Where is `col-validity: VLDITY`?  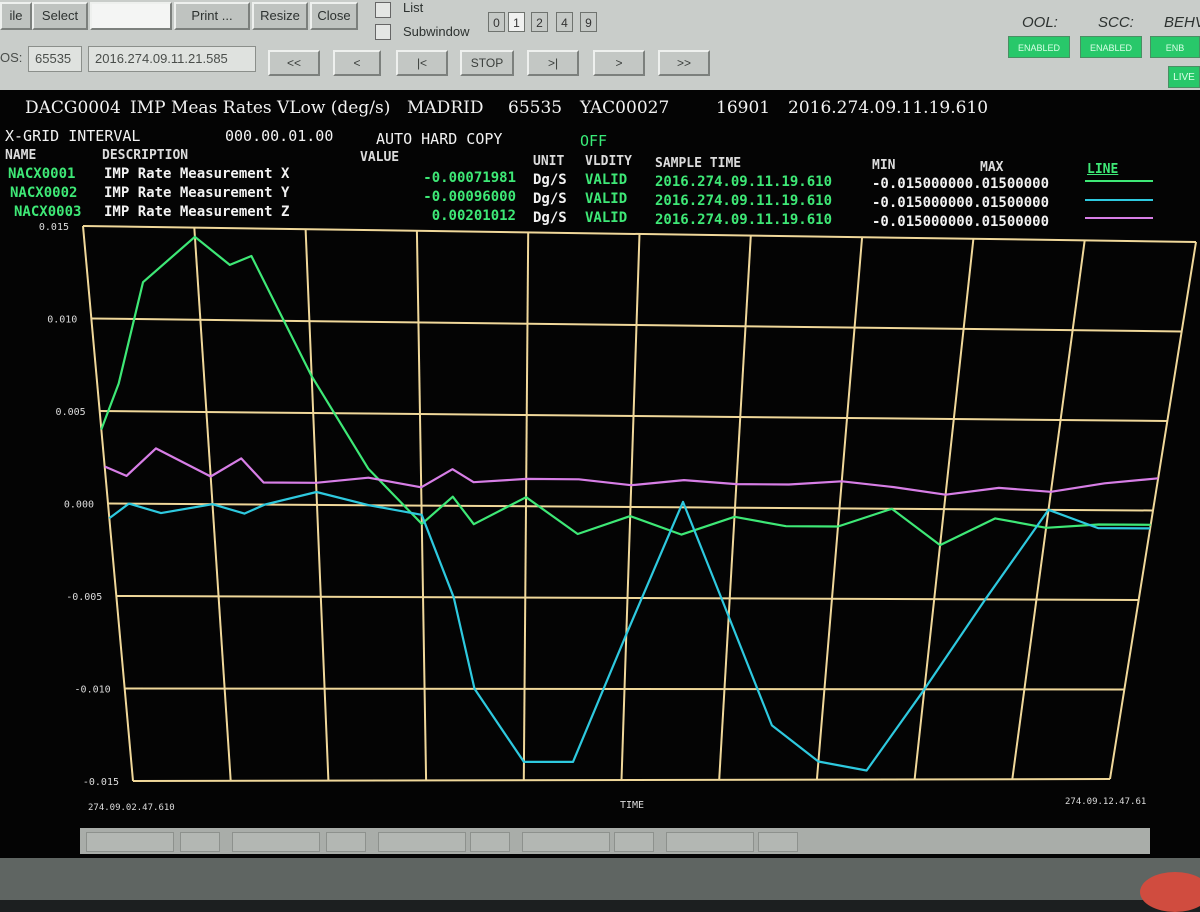
col-validity: VLDITY is located at coordinates (608, 161).